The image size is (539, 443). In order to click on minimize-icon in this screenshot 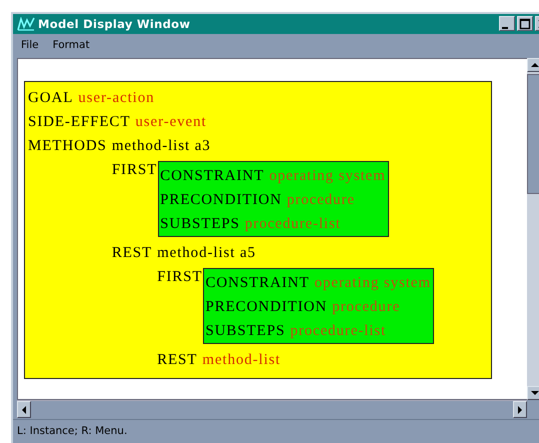, I will do `click(505, 27)`.